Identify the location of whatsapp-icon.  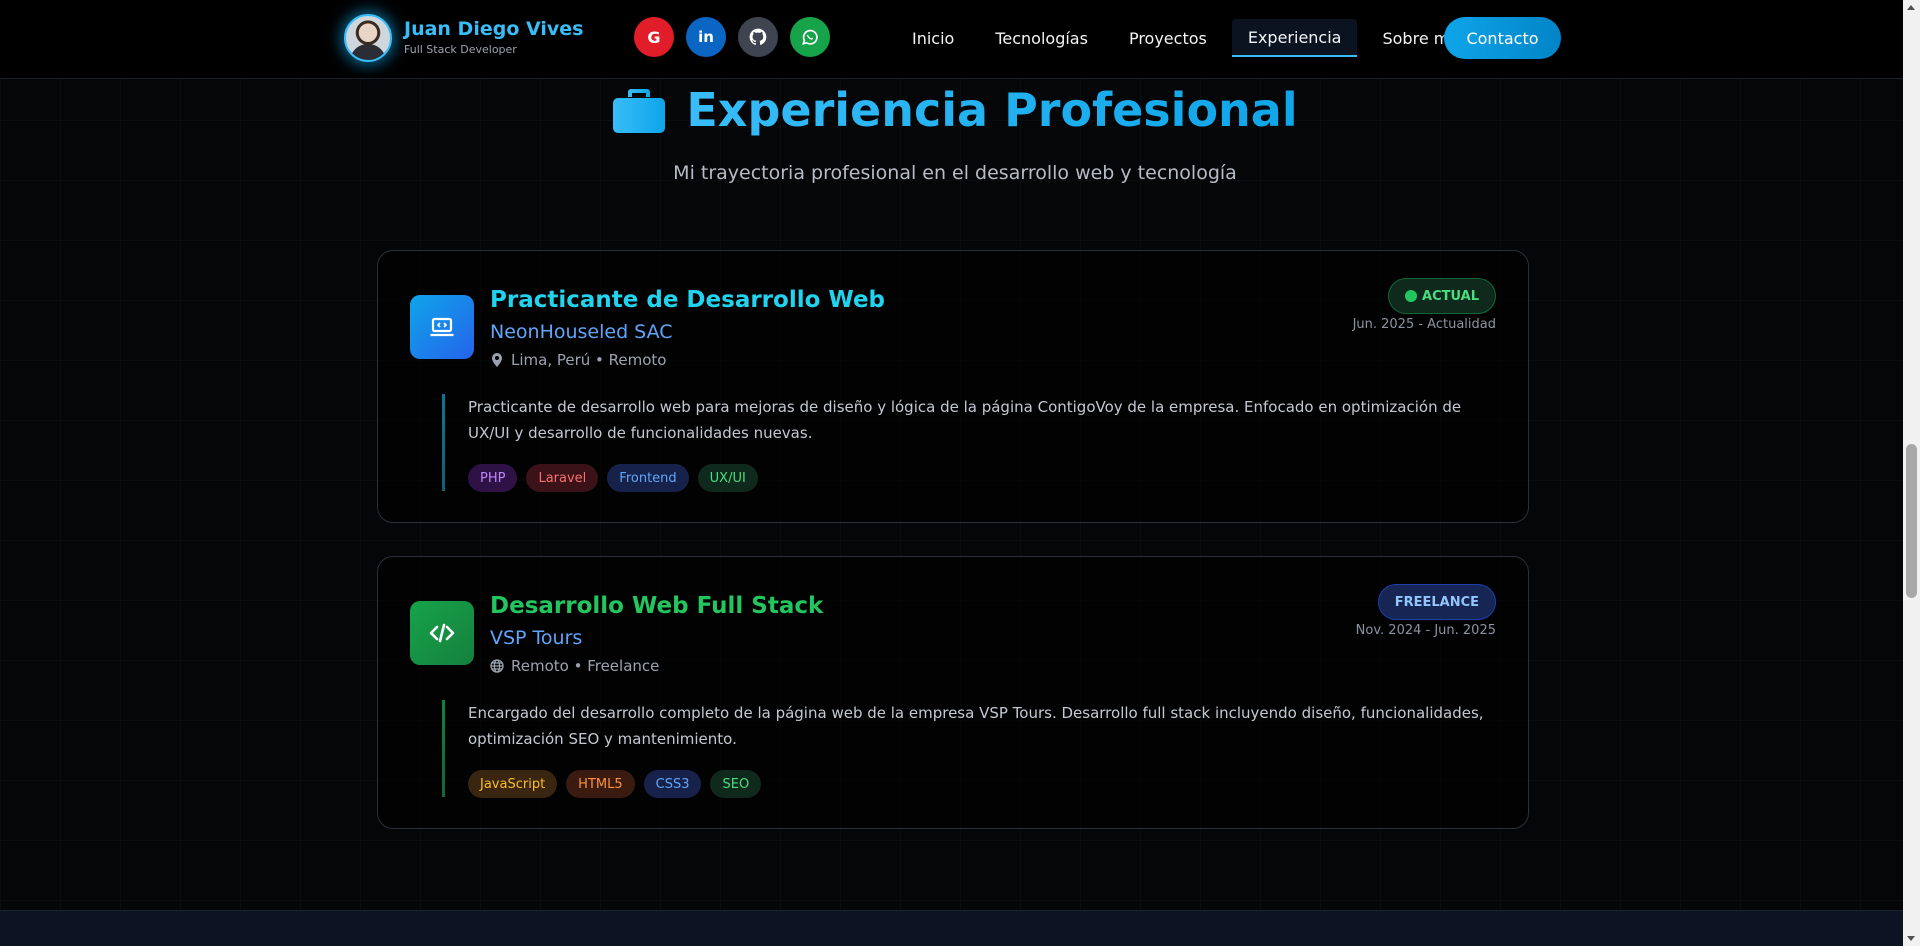
(810, 37).